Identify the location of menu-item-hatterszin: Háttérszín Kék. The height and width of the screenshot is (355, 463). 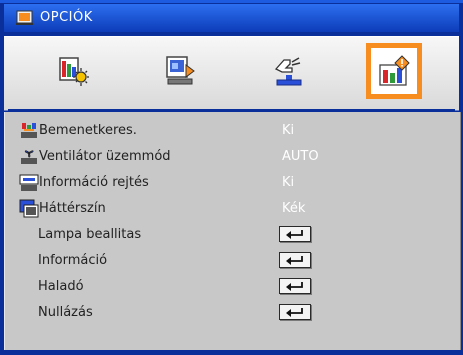
(236, 209).